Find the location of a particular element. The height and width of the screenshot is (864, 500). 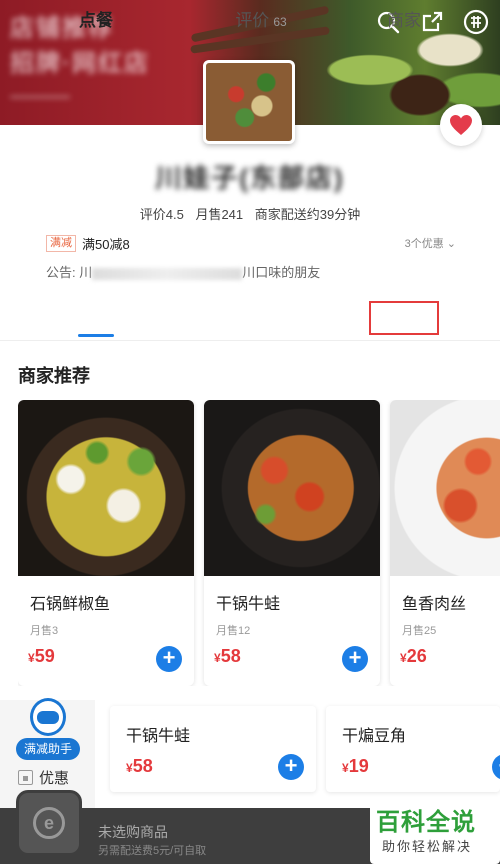

robot-icon is located at coordinates (48, 717).